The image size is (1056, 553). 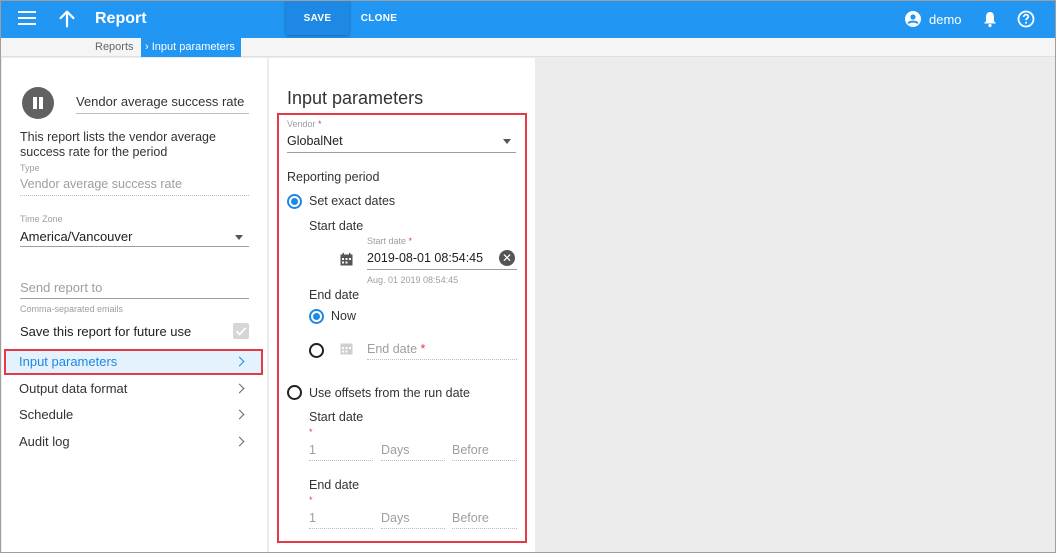 What do you see at coordinates (528, 47) in the screenshot?
I see `breadcrumb: Reports › Input parameters` at bounding box center [528, 47].